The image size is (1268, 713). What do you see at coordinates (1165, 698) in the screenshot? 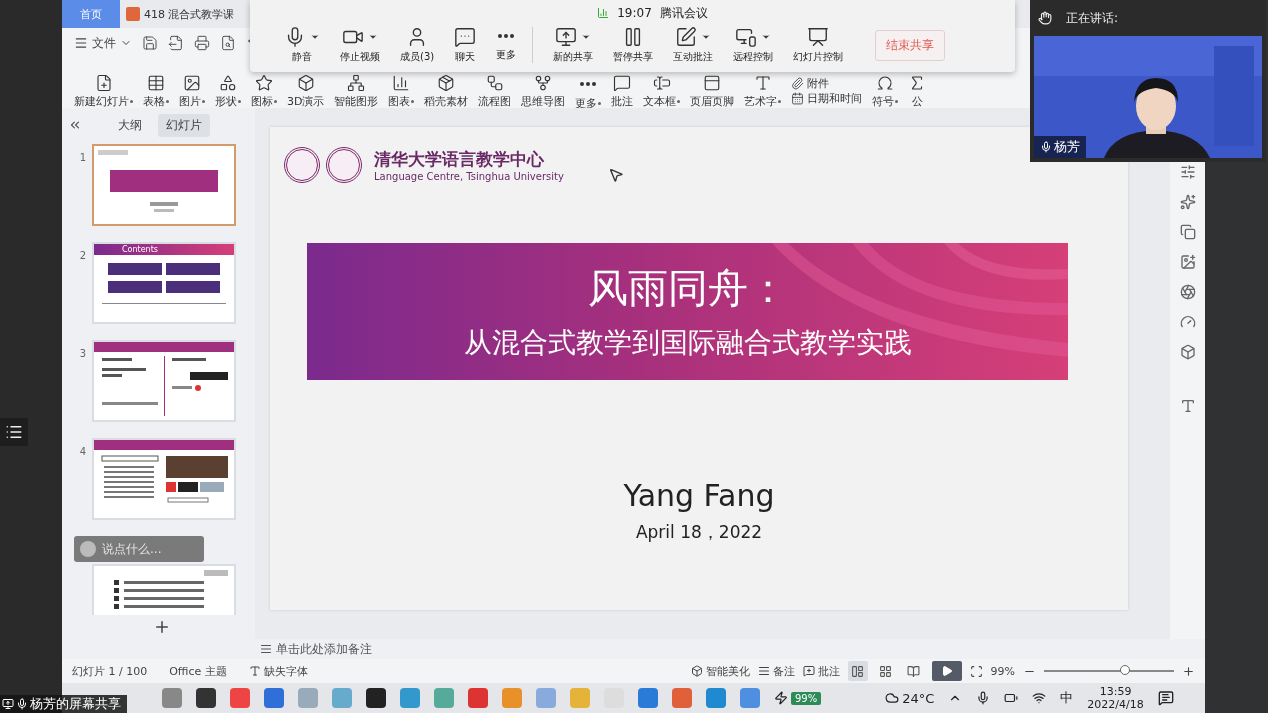
I see `notification-icon` at bounding box center [1165, 698].